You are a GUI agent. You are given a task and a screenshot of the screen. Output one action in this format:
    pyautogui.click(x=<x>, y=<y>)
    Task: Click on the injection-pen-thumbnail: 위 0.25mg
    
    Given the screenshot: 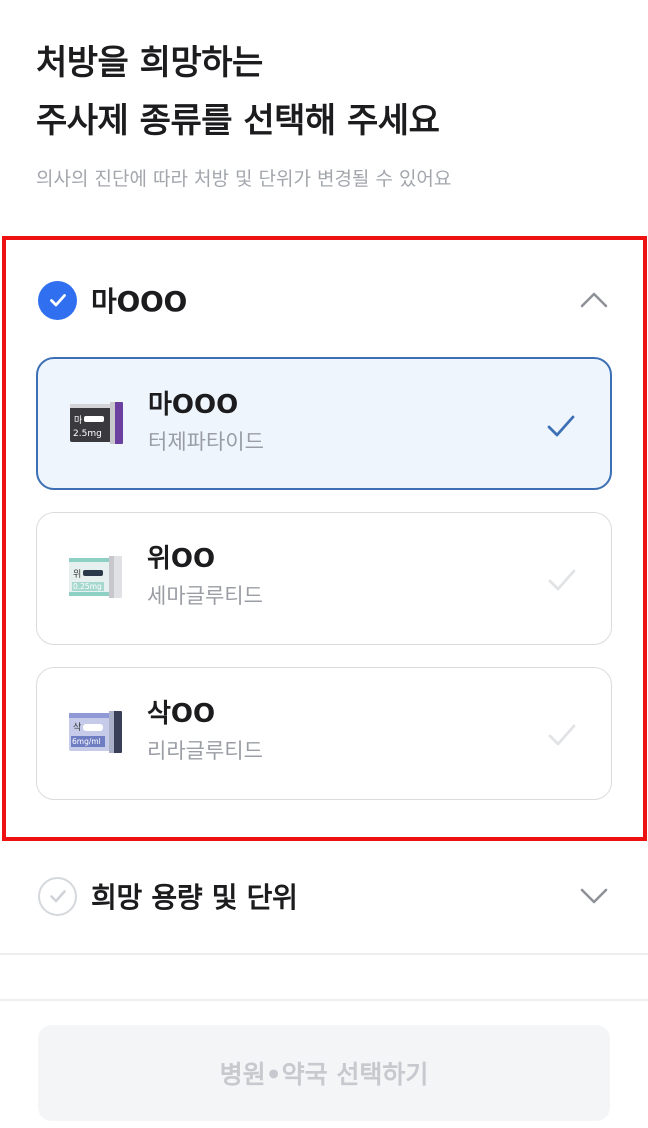 What is the action you would take?
    pyautogui.click(x=96, y=578)
    